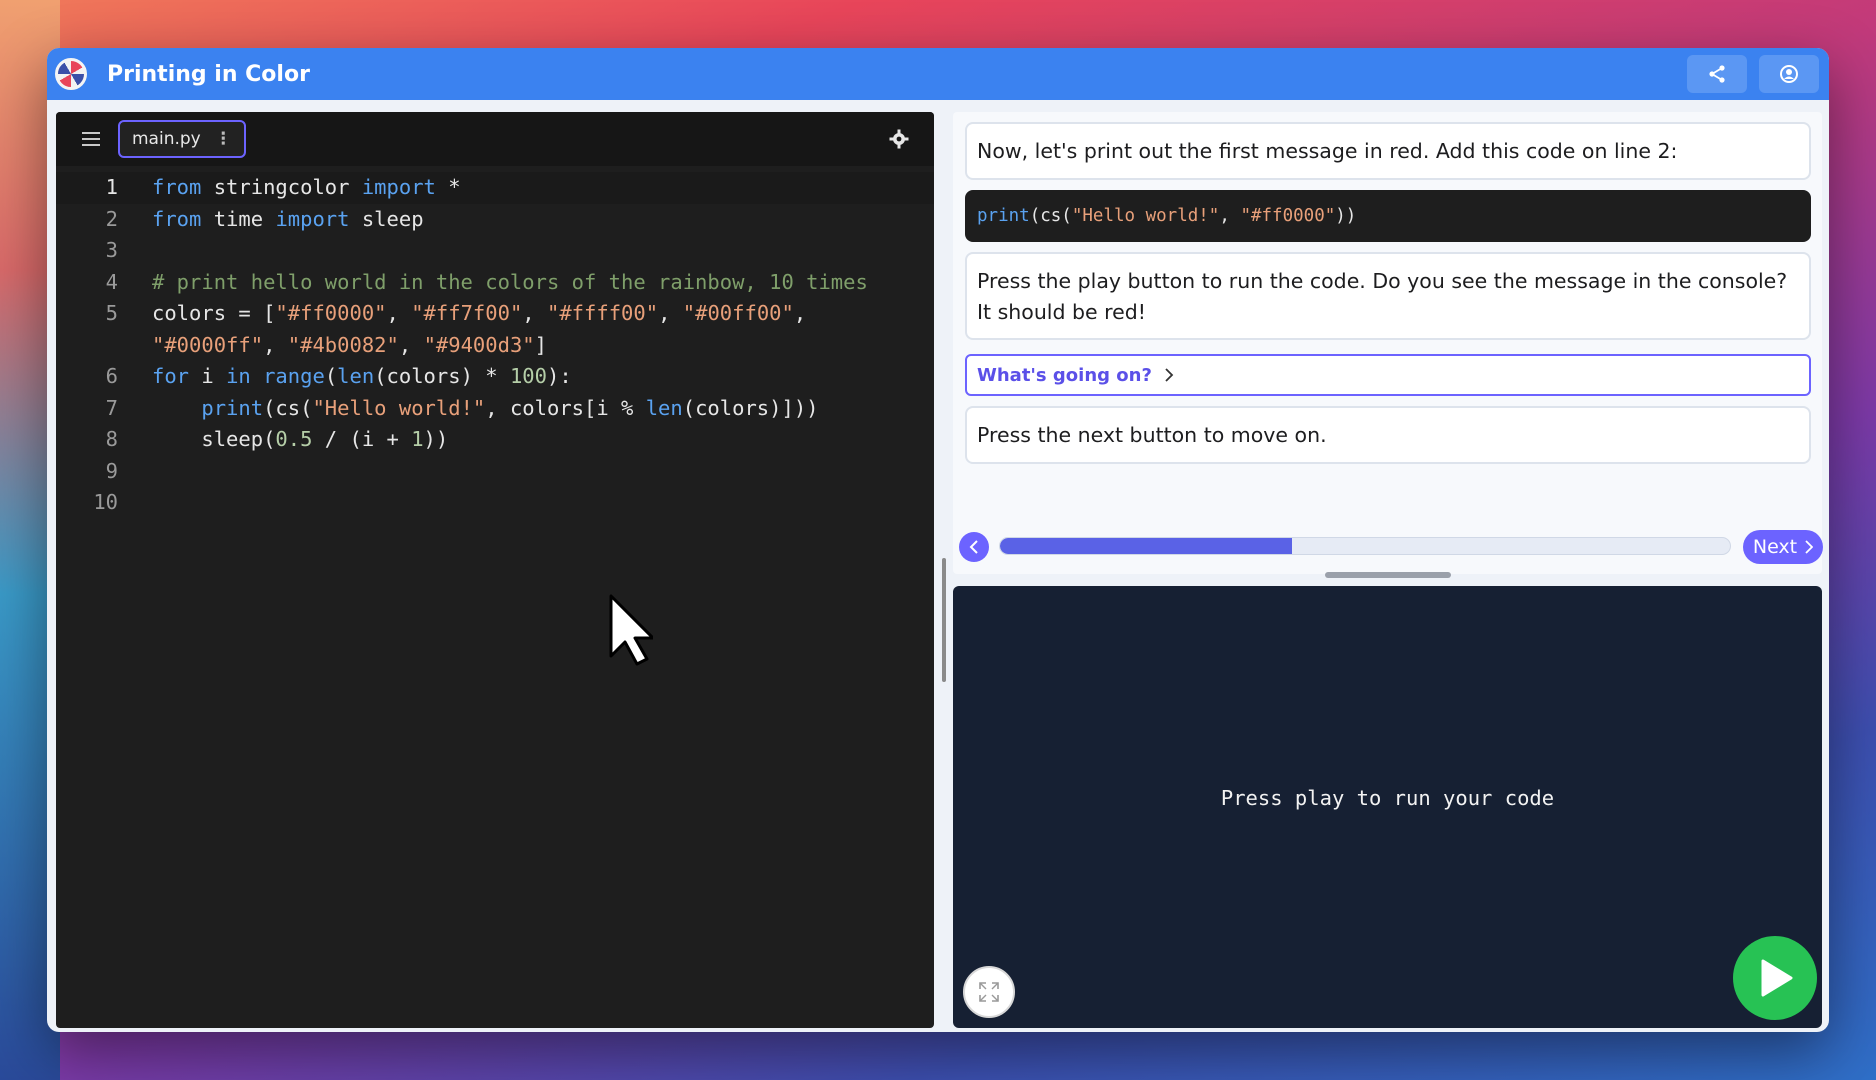 Image resolution: width=1876 pixels, height=1080 pixels. I want to click on editor-toolbar: main.py ⋮, so click(495, 139).